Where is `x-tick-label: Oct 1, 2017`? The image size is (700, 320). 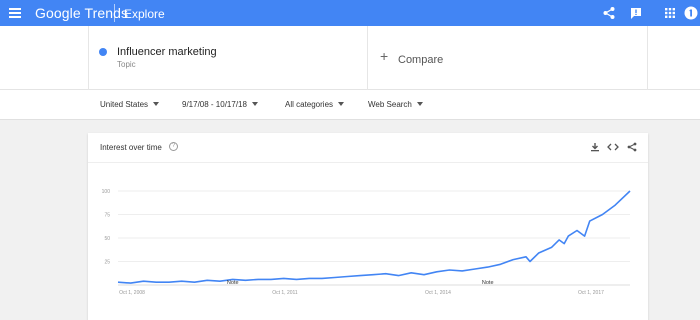 x-tick-label: Oct 1, 2017 is located at coordinates (591, 293).